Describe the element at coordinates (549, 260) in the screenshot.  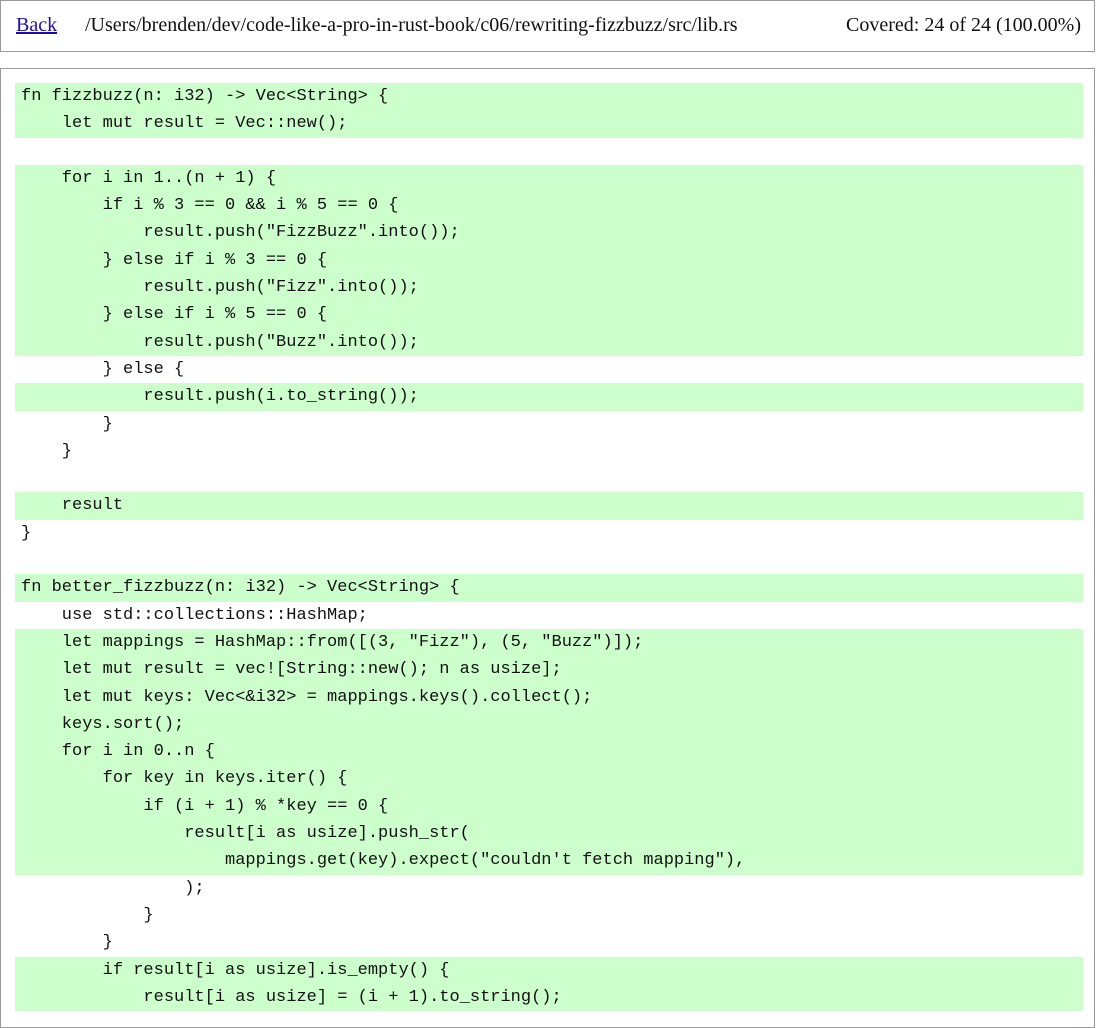
I see `code-line-covered: } else if i % 3 == 0 {` at that location.